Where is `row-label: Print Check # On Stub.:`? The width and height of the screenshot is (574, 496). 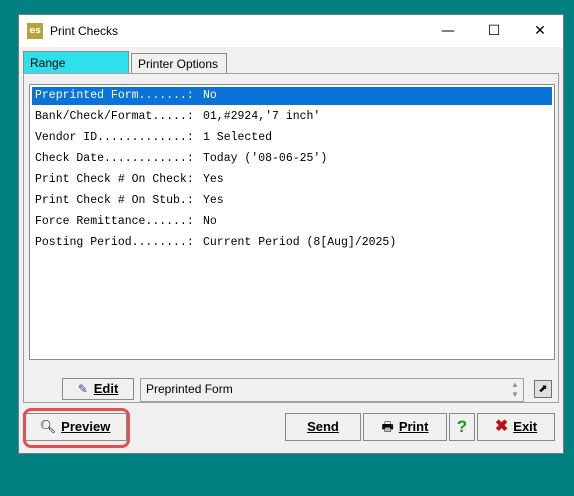
row-label: Print Check # On Stub.: is located at coordinates (114, 200).